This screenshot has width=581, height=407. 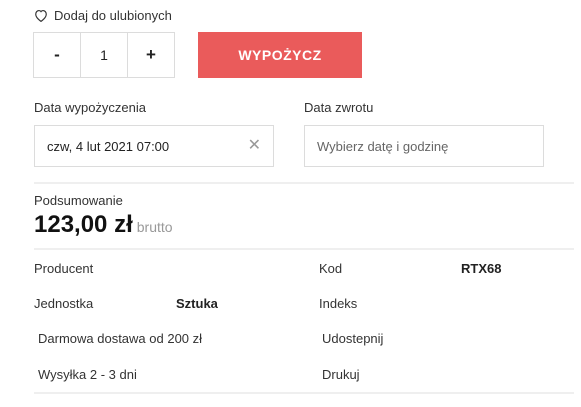 I want to click on rental-date-label: Data wypożyczenia, so click(x=90, y=107).